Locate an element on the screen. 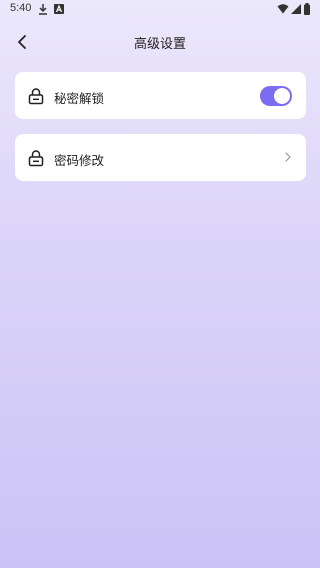 This screenshot has width=320, height=568. header: 高级设置 is located at coordinates (160, 42).